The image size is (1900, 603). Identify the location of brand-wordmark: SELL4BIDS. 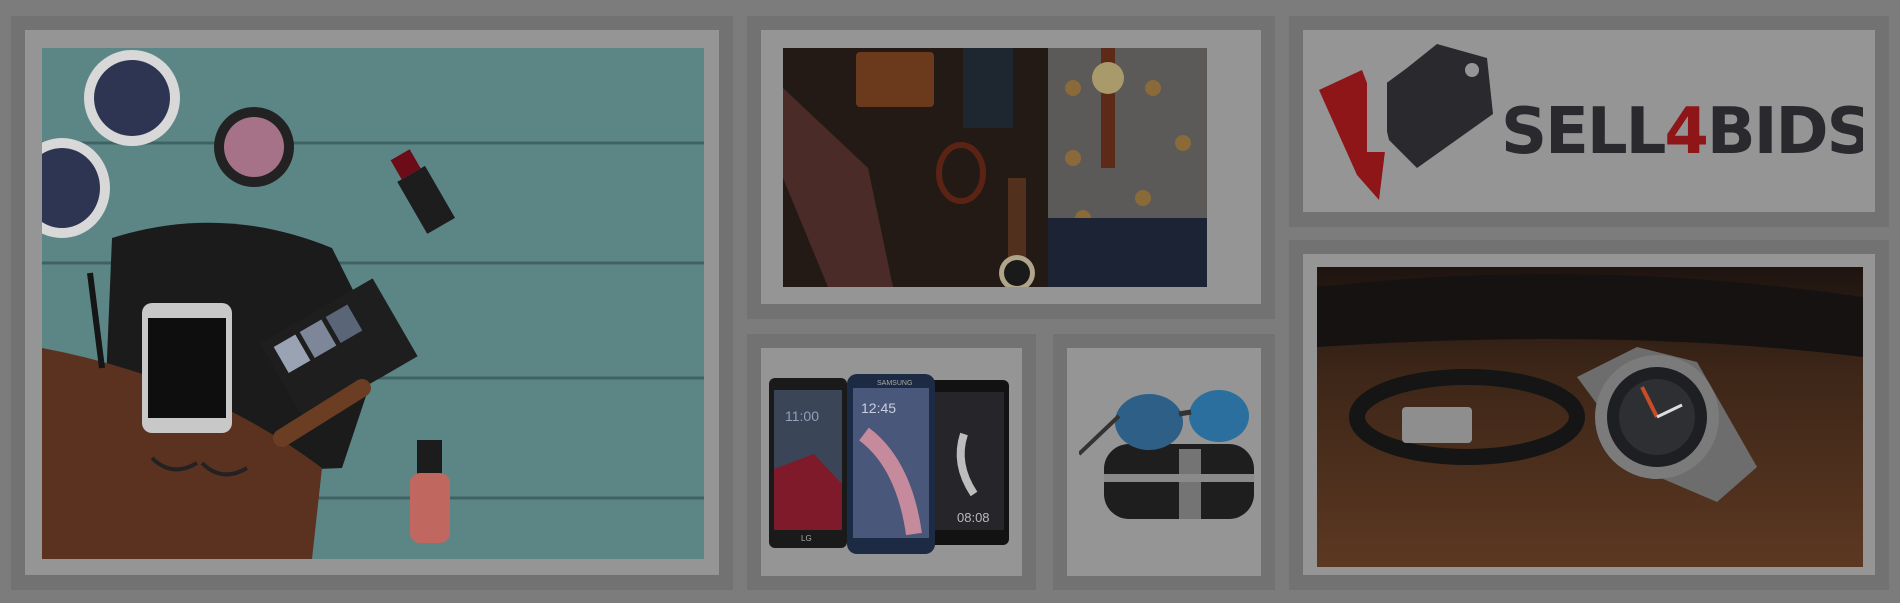
(1682, 132).